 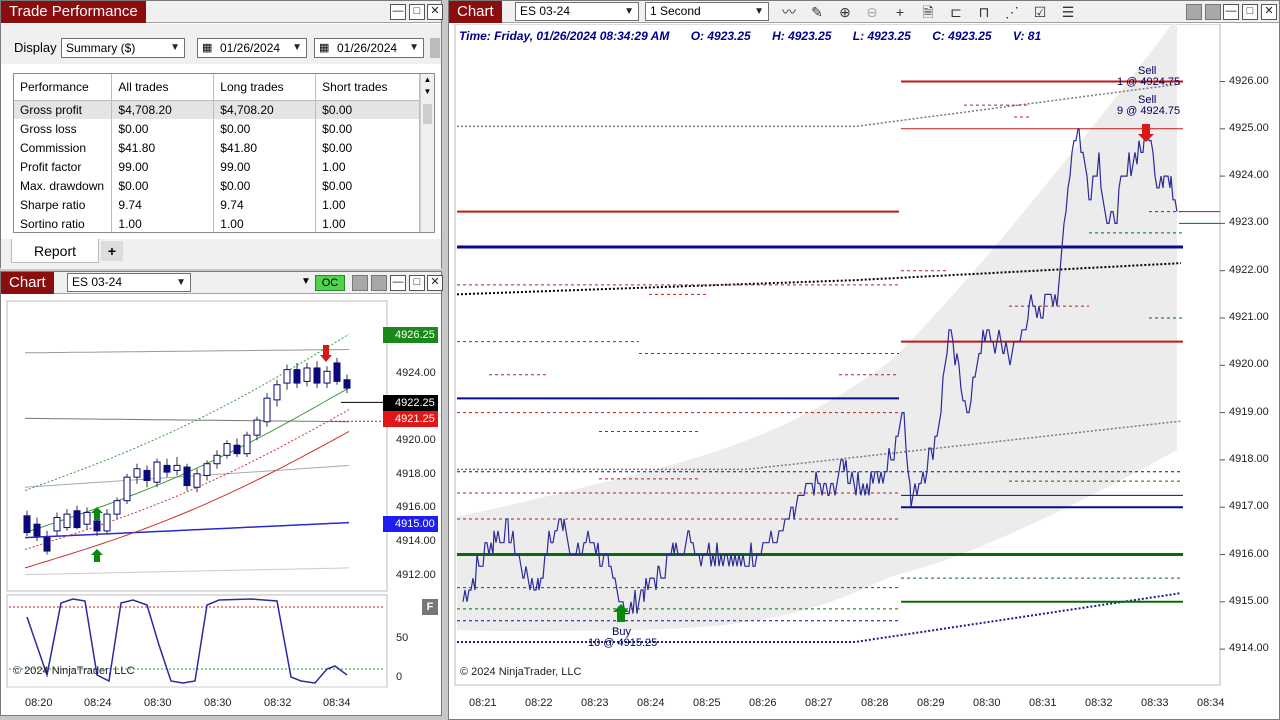 I want to click on zoom-out-icon: ⊖, so click(x=872, y=12).